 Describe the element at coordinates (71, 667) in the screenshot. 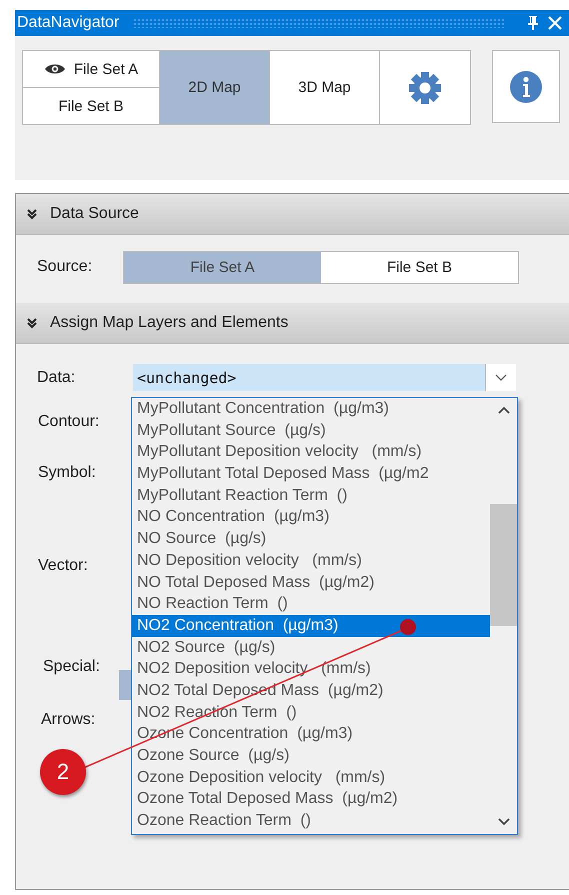

I see `field-label: Special:` at that location.